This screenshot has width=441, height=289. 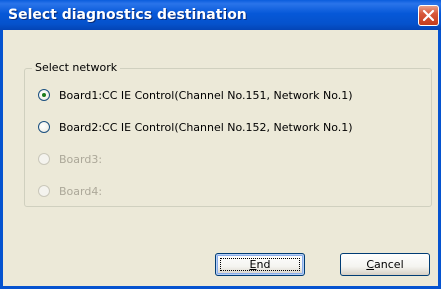 What do you see at coordinates (1, 159) in the screenshot?
I see `window-frame-left` at bounding box center [1, 159].